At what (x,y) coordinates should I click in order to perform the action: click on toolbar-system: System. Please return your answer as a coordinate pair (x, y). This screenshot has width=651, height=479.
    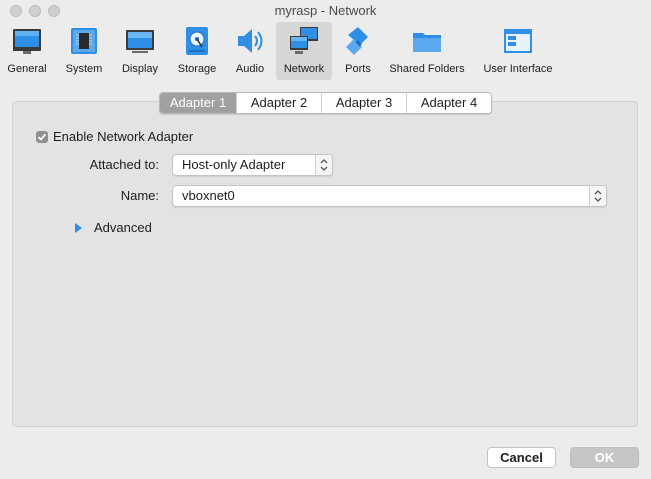
    Looking at the image, I should click on (84, 51).